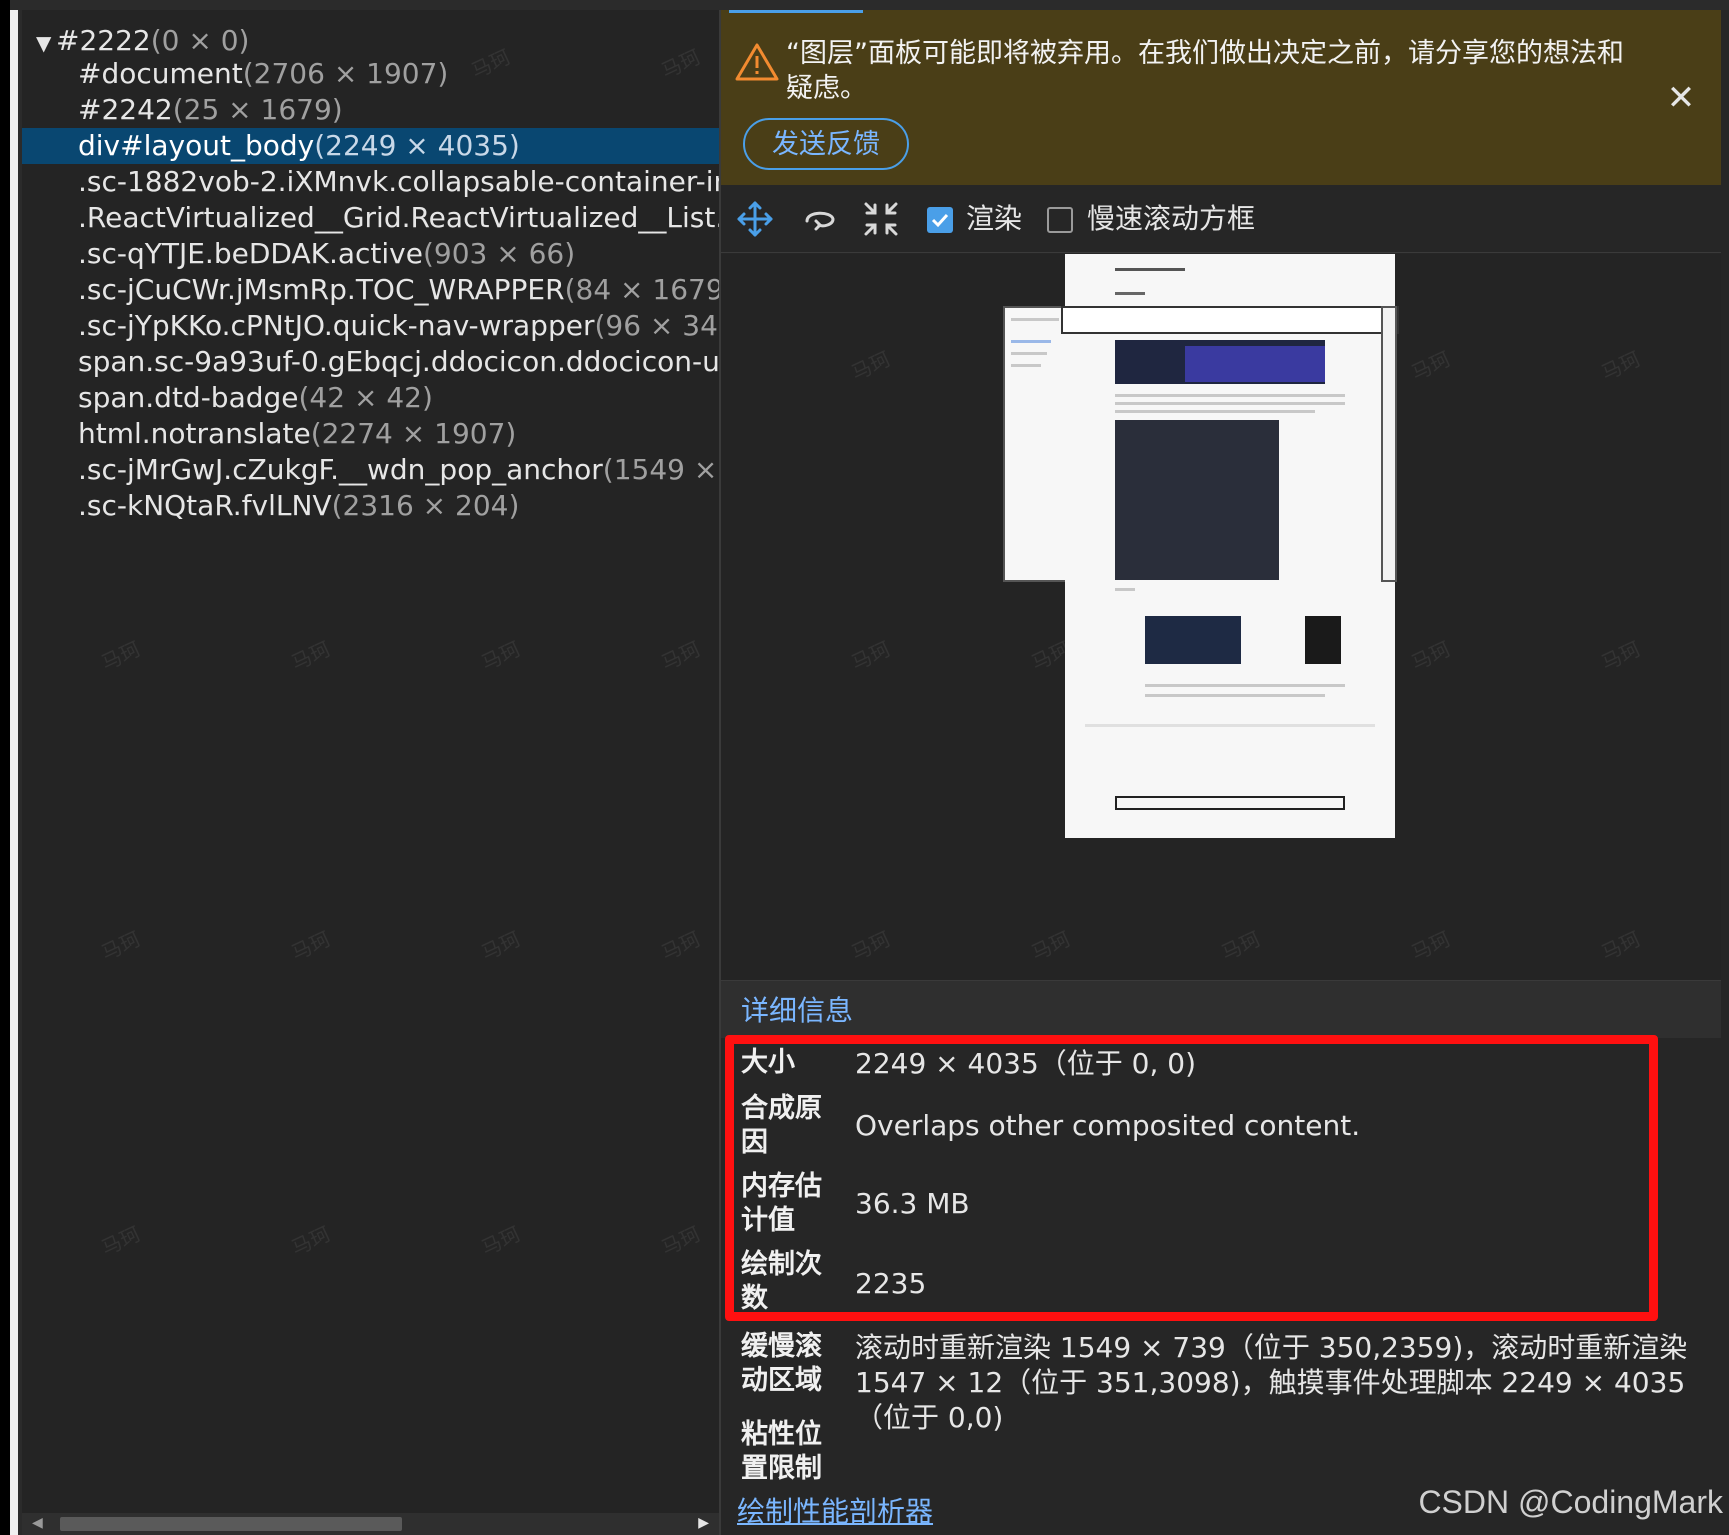 This screenshot has width=1729, height=1535. I want to click on layer-dims: (903 × 66), so click(499, 253).